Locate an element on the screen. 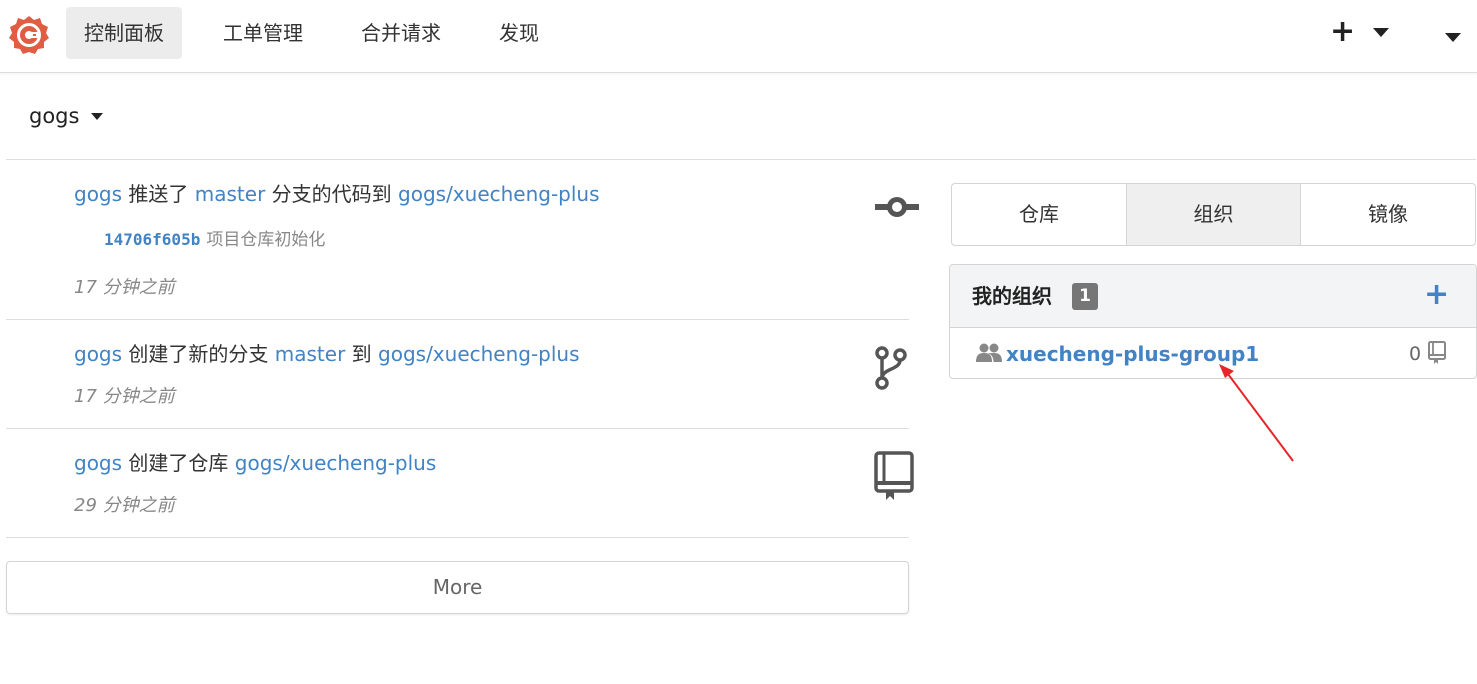 Image resolution: width=1477 pixels, height=684 pixels. feed-title: gogs 创建了新的分支 master 到 gogs/xuecheng-plus is located at coordinates (327, 354).